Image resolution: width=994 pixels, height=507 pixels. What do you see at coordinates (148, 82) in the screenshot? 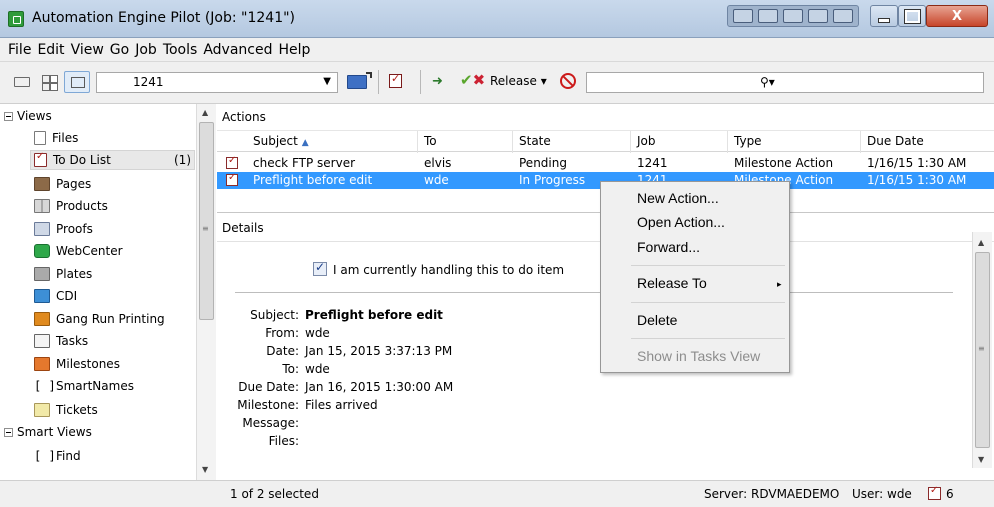
I see `job-selector-value: 1241` at bounding box center [148, 82].